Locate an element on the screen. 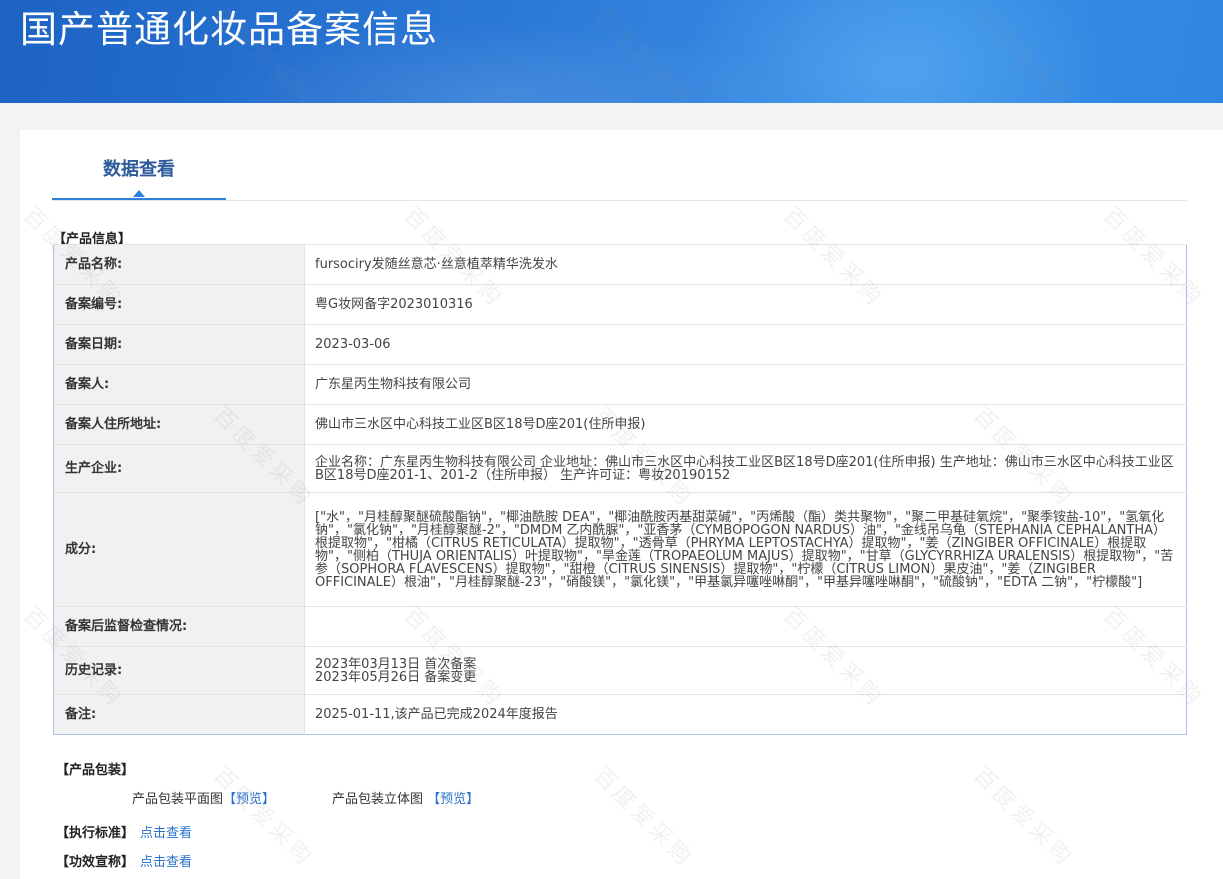 The image size is (1223, 879). row-key: 备案人住所地址: is located at coordinates (179, 424).